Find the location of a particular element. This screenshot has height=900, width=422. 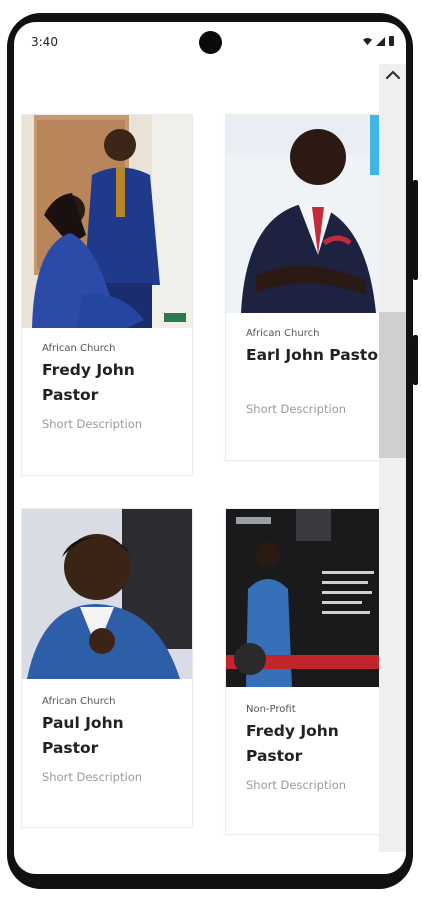

bottom-bar is located at coordinates (210, 863).